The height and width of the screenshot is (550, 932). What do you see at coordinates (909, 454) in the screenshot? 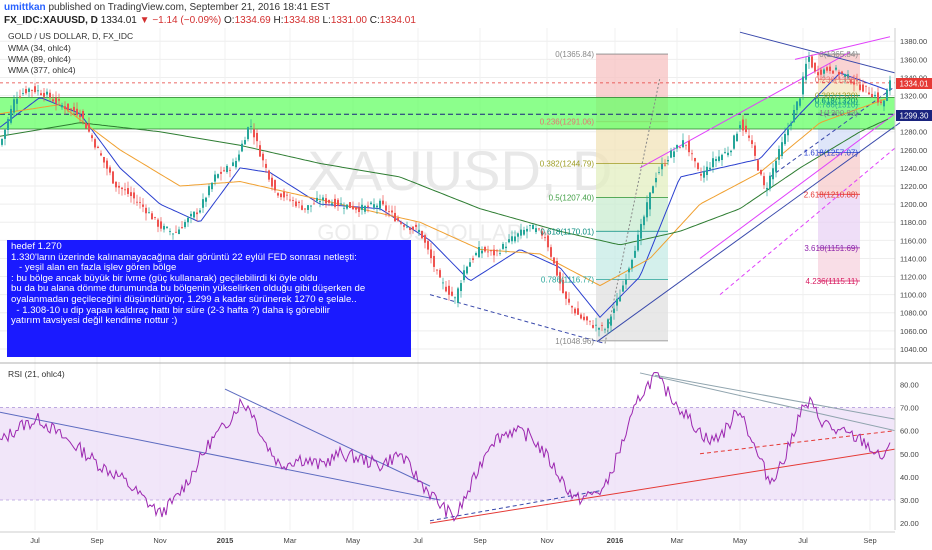
I see `rsi-tick-label: 50.00` at bounding box center [909, 454].